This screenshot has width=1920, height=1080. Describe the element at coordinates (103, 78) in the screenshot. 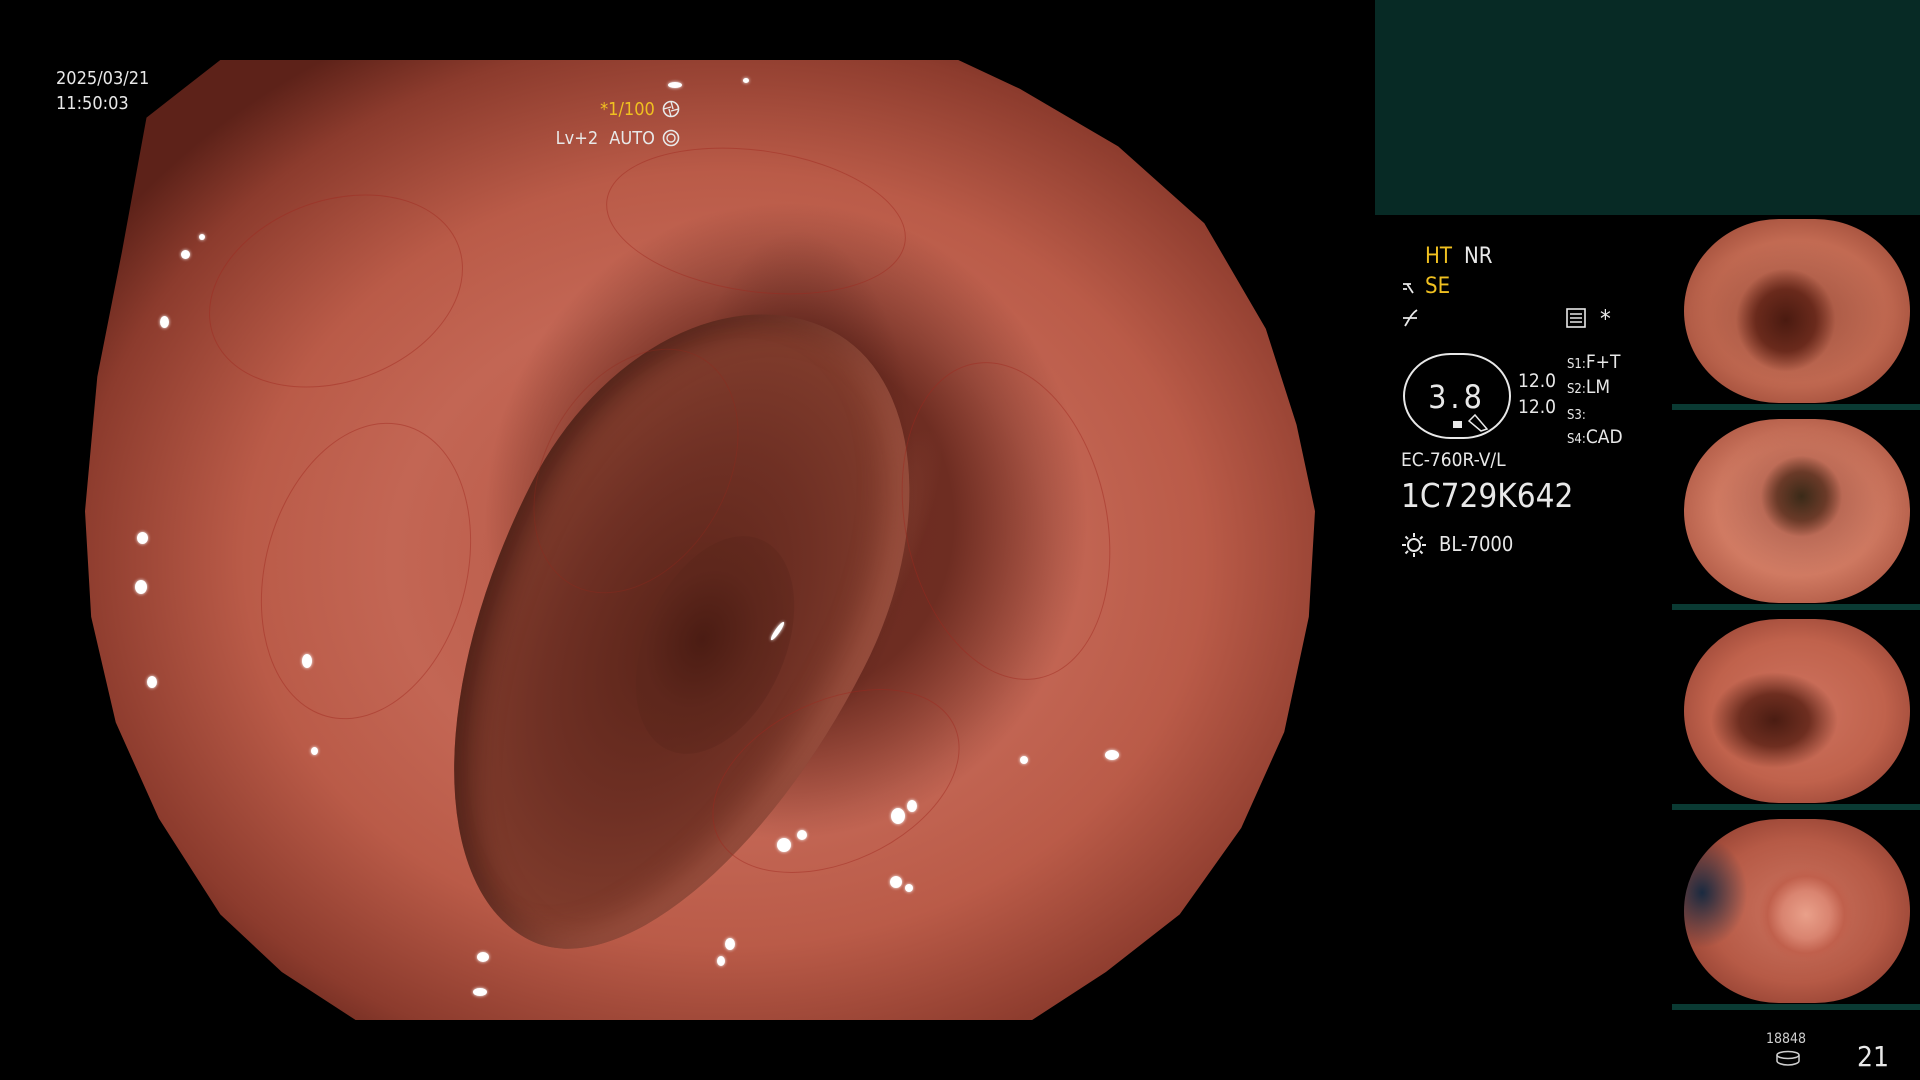

I see `date-text: 2025/03/21` at that location.